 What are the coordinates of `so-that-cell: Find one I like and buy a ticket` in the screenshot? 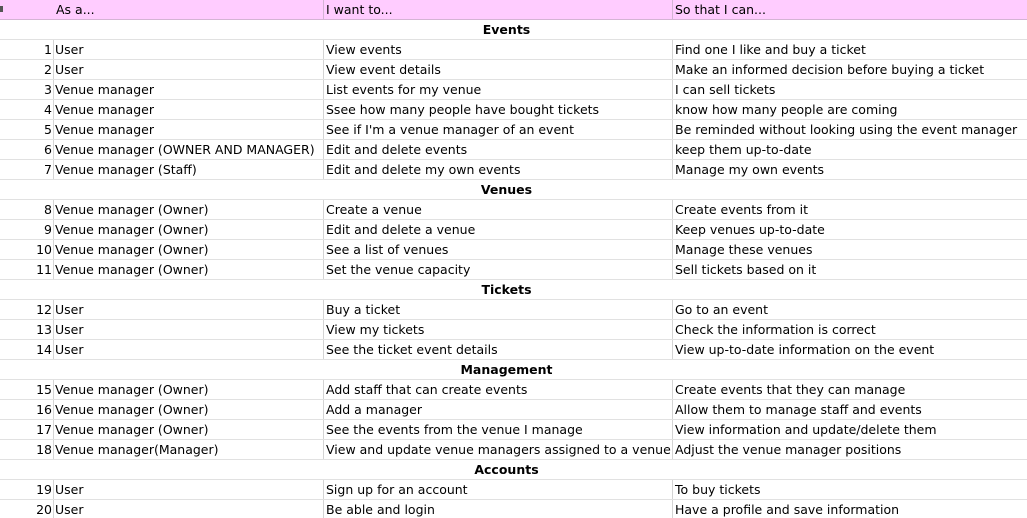 It's located at (850, 49).